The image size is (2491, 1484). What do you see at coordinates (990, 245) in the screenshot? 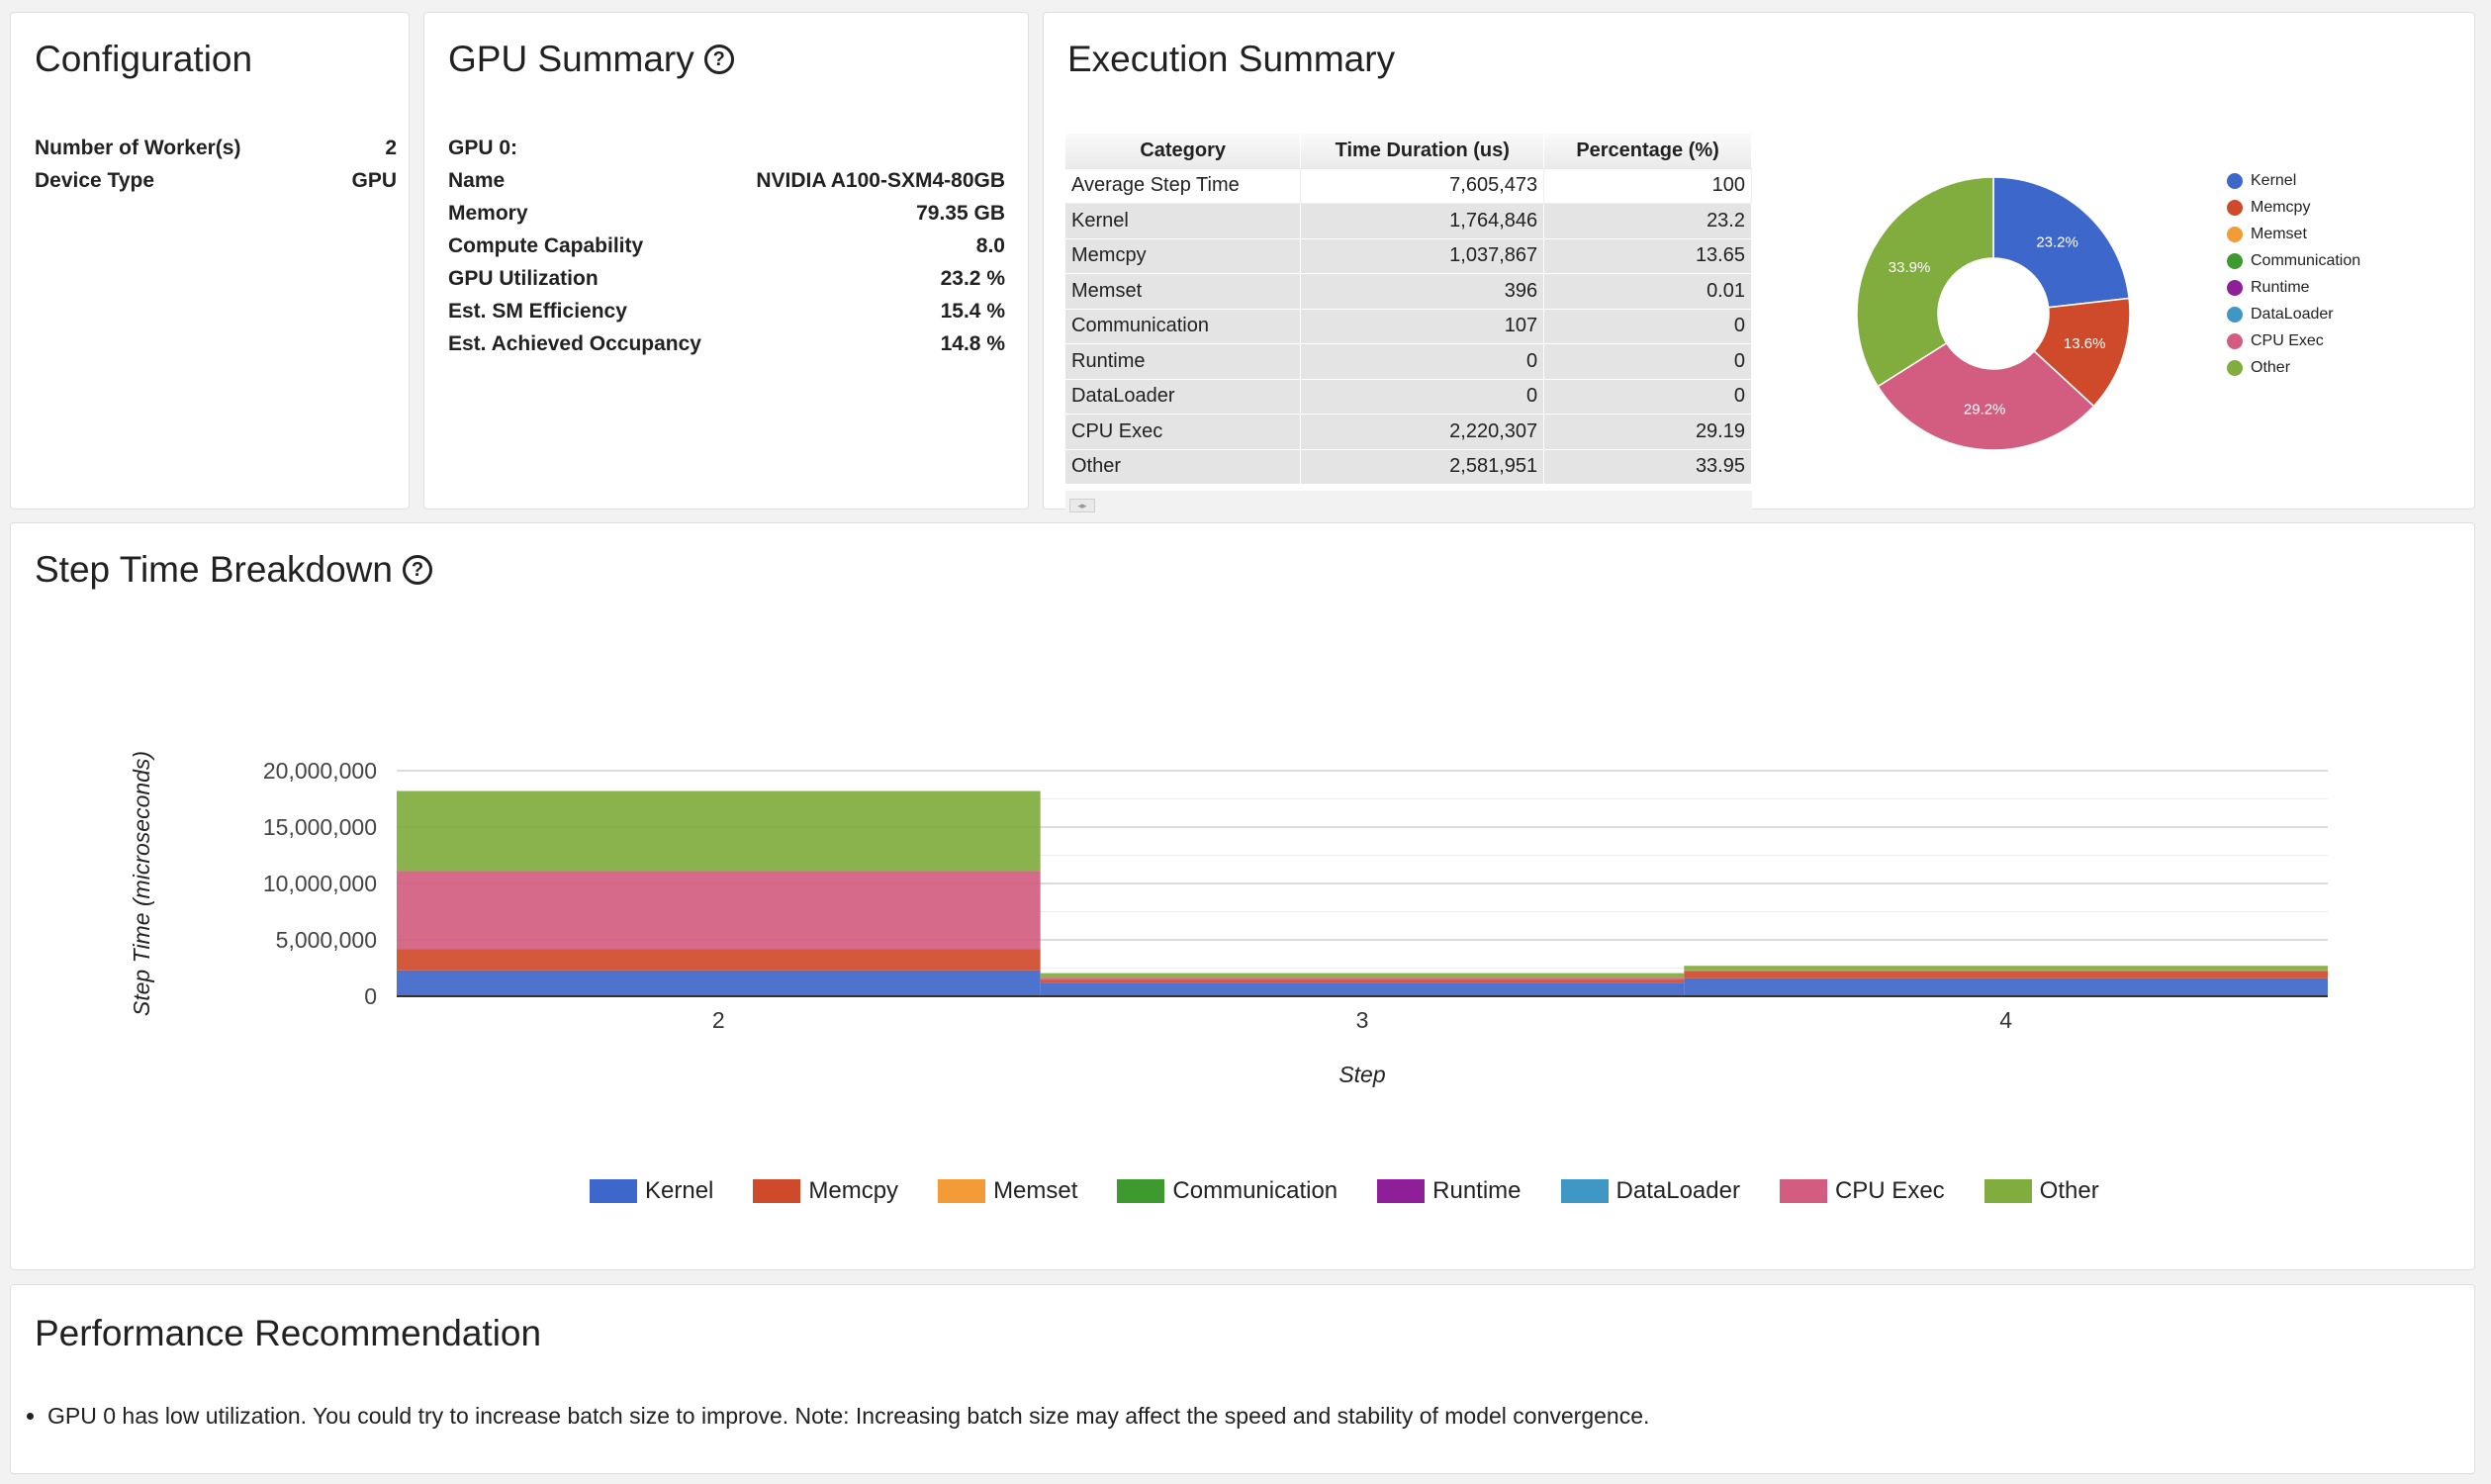
I see `gpu-field-value: 8.0` at bounding box center [990, 245].